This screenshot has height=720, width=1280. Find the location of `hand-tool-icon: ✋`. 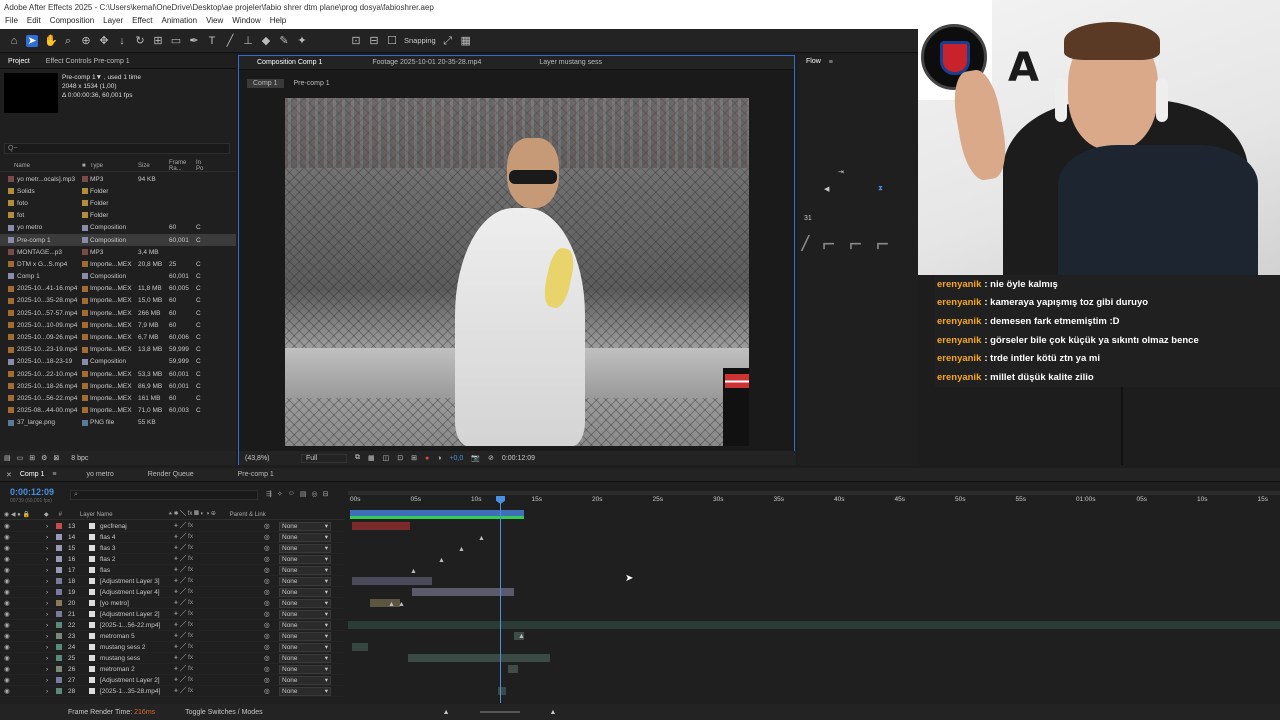

hand-tool-icon: ✋ is located at coordinates (51, 41).